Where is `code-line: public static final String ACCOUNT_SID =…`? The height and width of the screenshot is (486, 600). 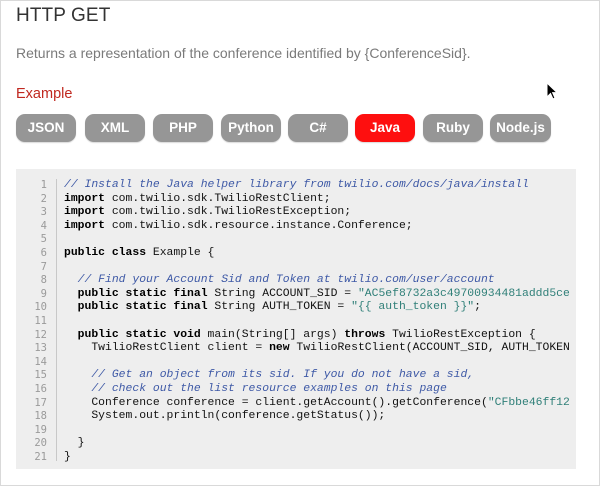 code-line: public static final String ACCOUNT_SID =… is located at coordinates (323, 293).